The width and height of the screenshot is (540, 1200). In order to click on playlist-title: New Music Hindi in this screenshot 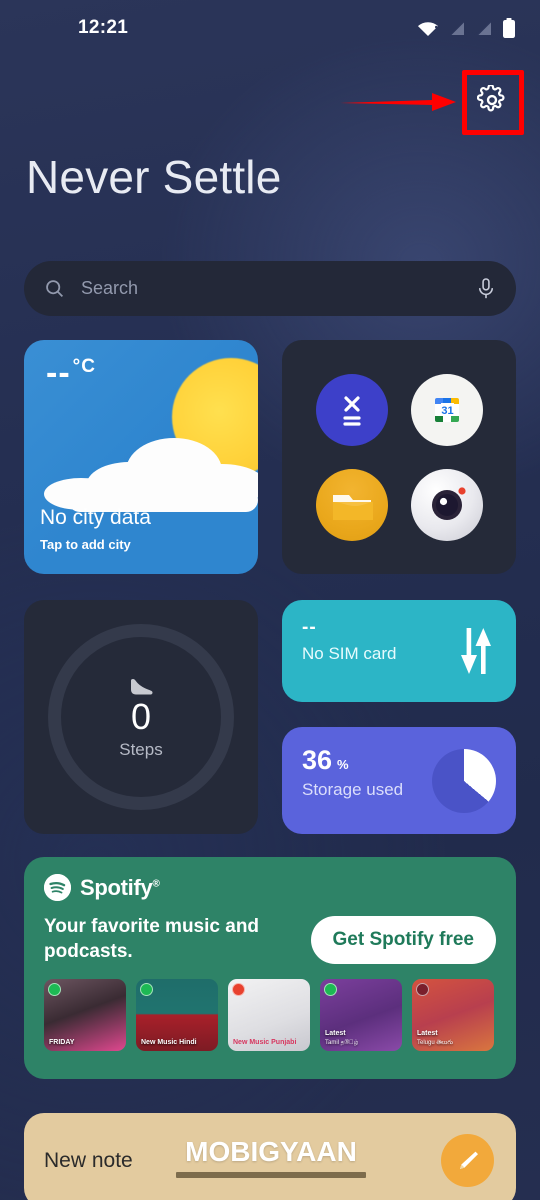, I will do `click(169, 1042)`.